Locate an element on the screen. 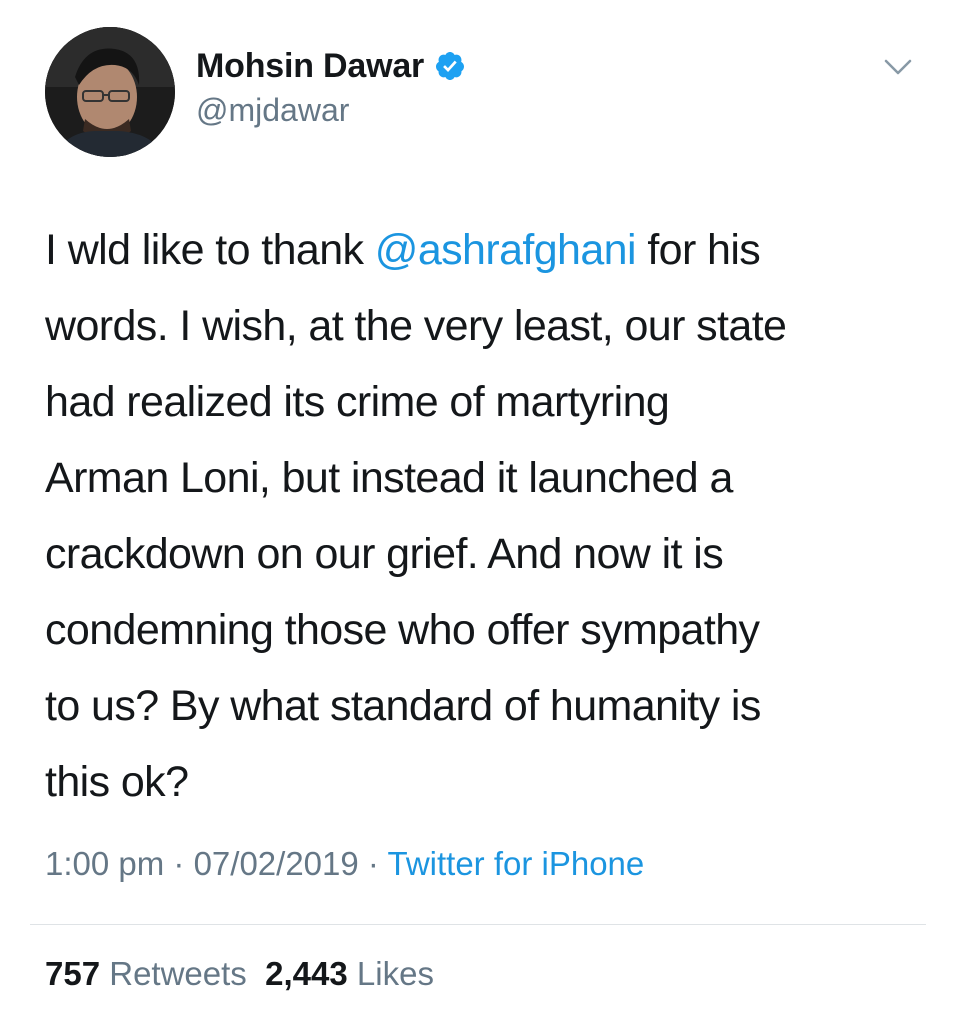 This screenshot has width=956, height=1024. tweet-line: to us? By what standard of humanity is is located at coordinates (403, 706).